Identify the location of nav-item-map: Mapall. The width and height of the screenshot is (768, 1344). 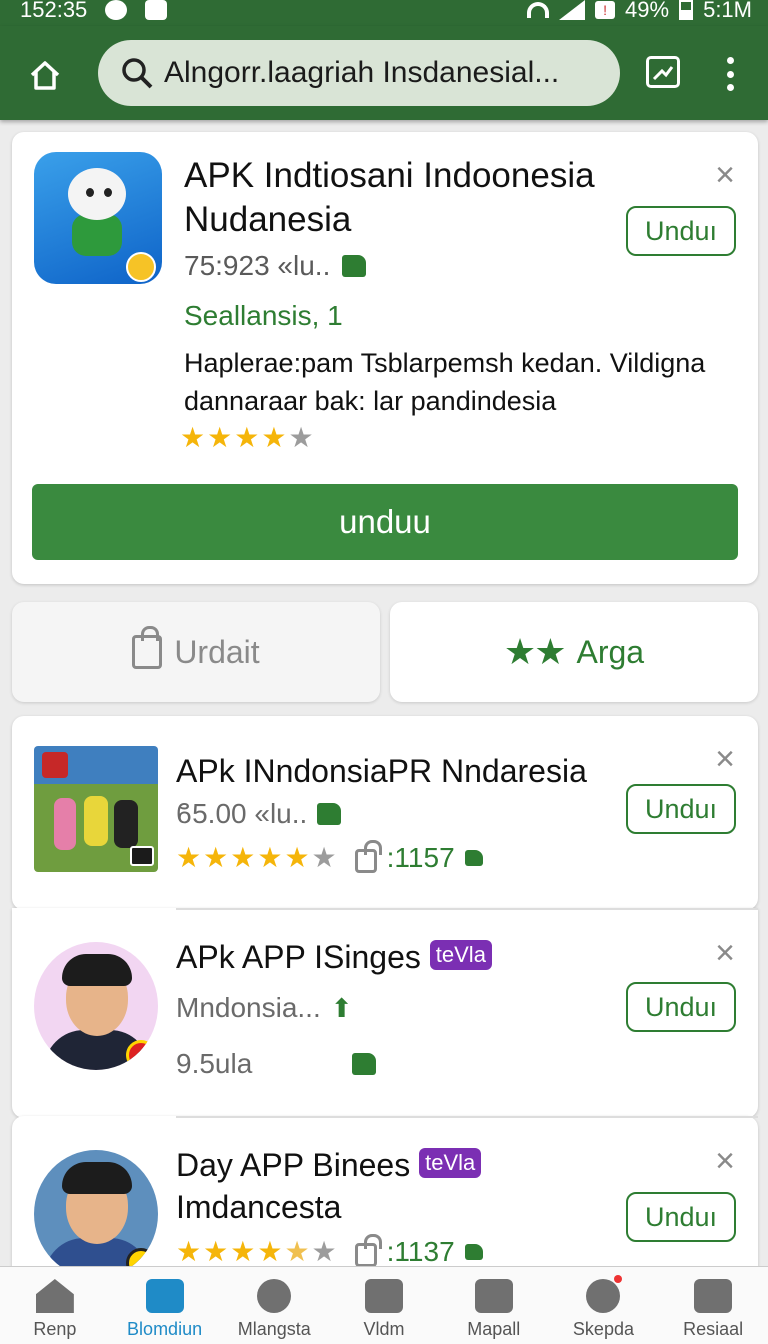
(494, 1305).